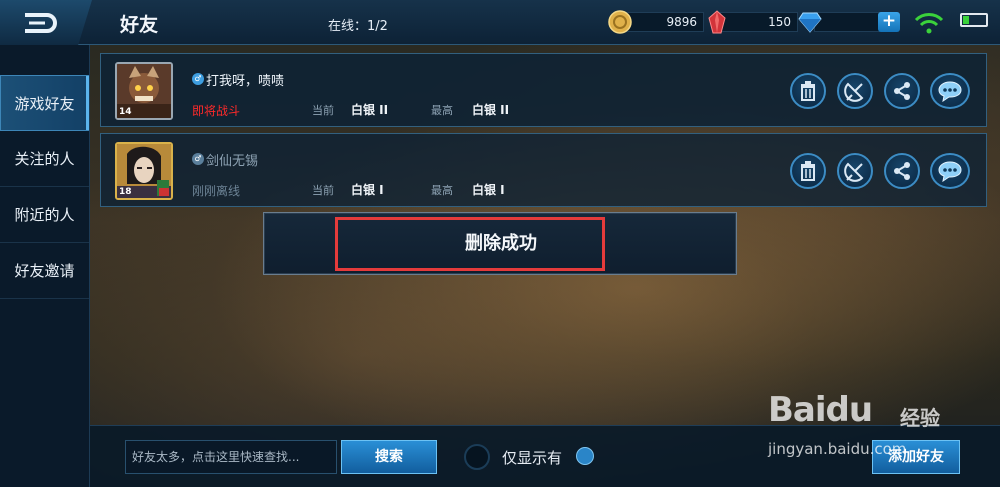  I want to click on top-bar: 好友 在线：1/2 9896 150 0 +, so click(500, 22).